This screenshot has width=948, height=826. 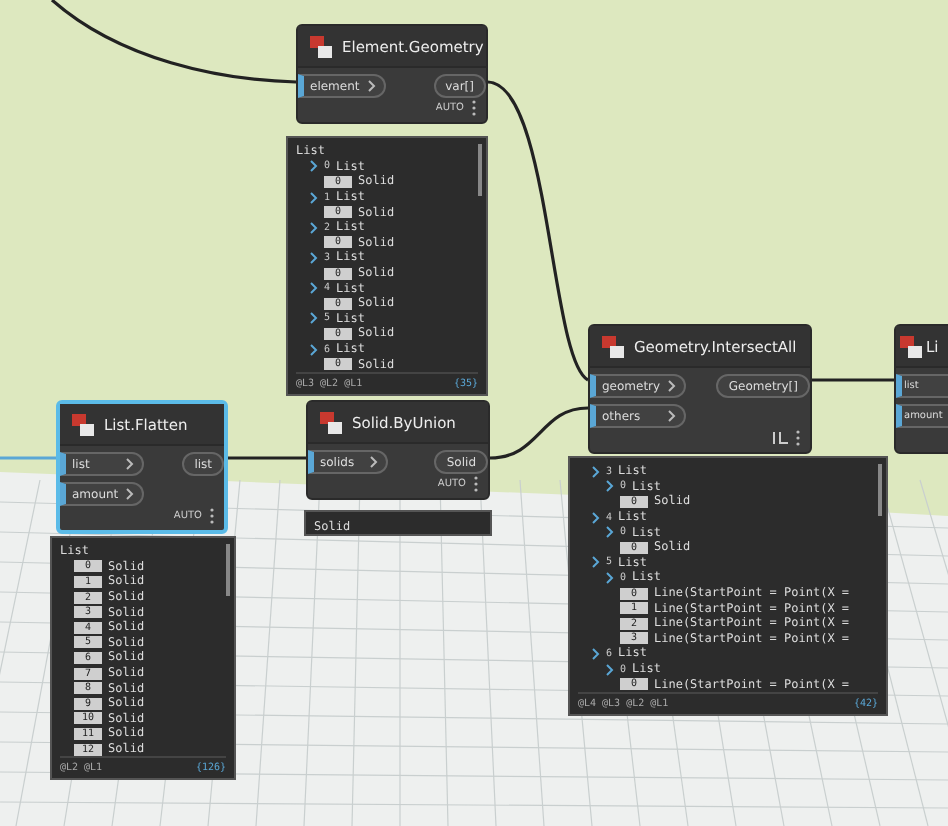 I want to click on lacing-icon, so click(x=780, y=438).